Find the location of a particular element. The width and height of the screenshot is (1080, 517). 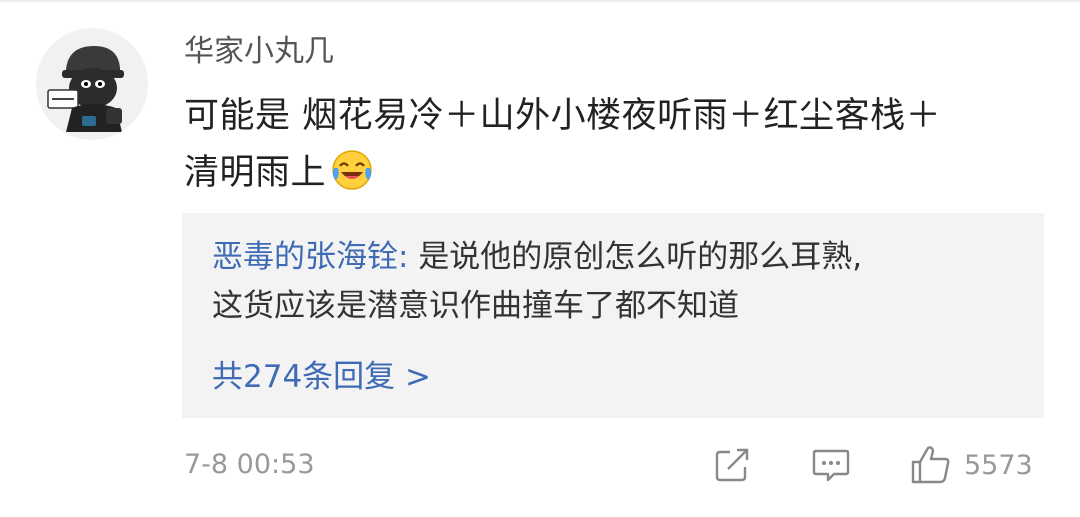

comment-text-line-1: 可能是 烟花易冷＋山外小楼夜听雨＋红尘客栈＋ is located at coordinates (563, 116).